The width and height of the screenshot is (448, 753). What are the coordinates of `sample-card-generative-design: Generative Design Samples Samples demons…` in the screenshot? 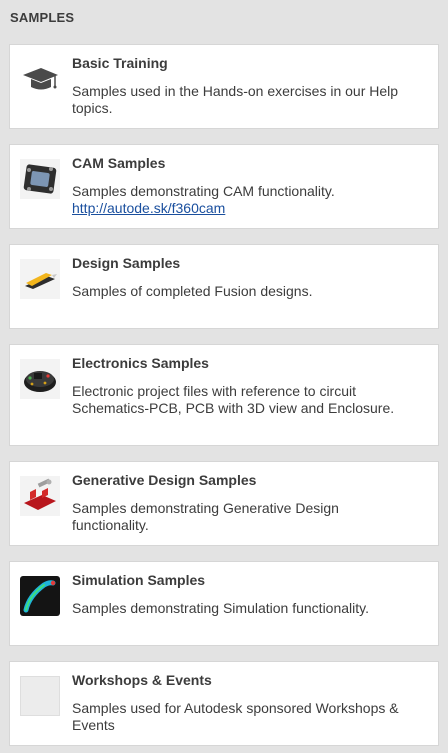 It's located at (224, 503).